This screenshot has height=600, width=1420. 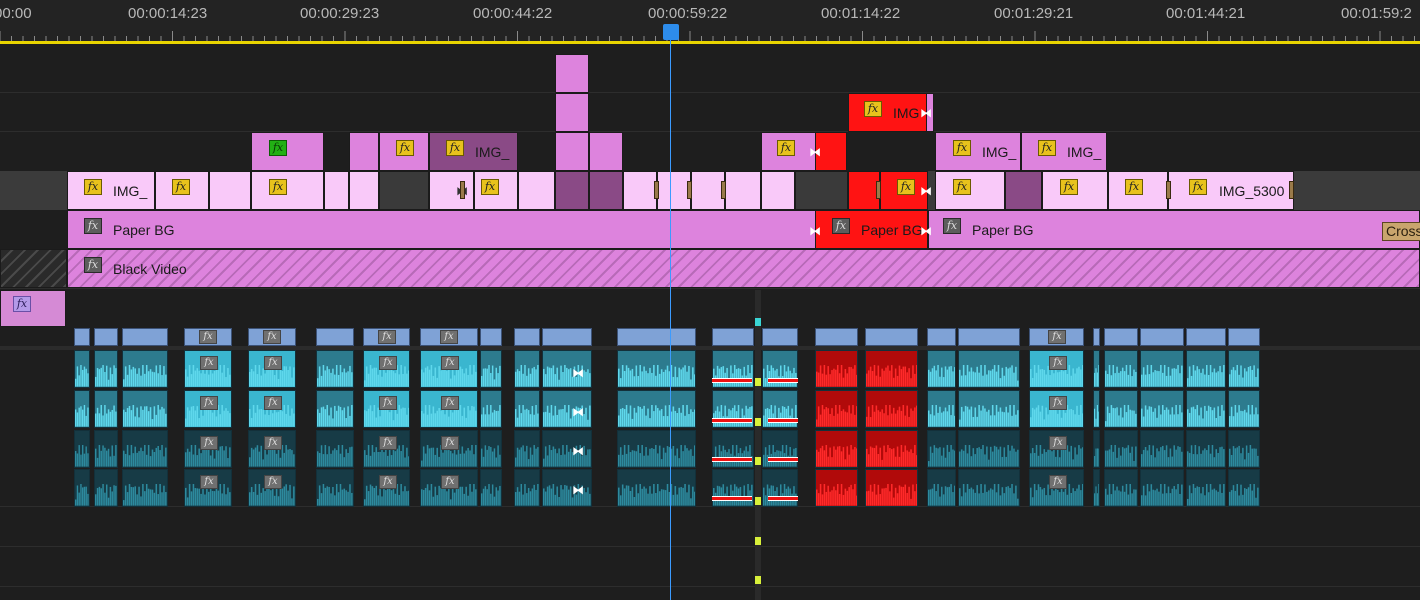 What do you see at coordinates (671, 32) in the screenshot?
I see `playhead-handle` at bounding box center [671, 32].